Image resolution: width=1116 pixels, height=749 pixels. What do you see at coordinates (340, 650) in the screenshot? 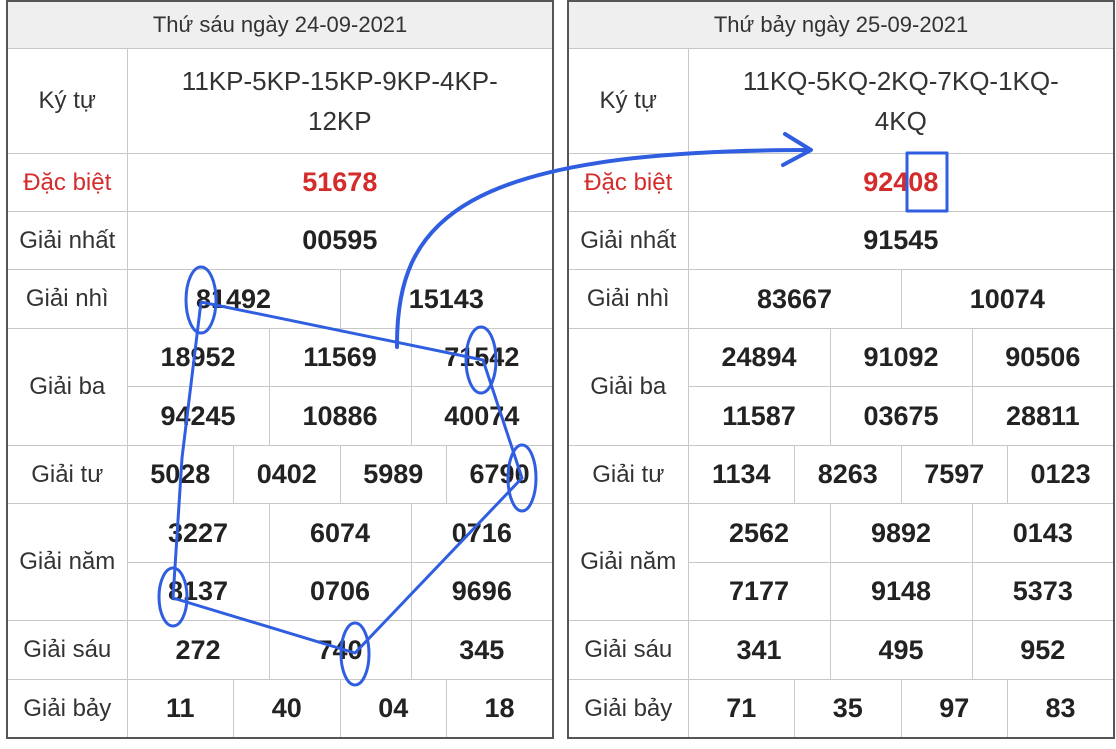
I see `giai-sau-value: 740` at bounding box center [340, 650].